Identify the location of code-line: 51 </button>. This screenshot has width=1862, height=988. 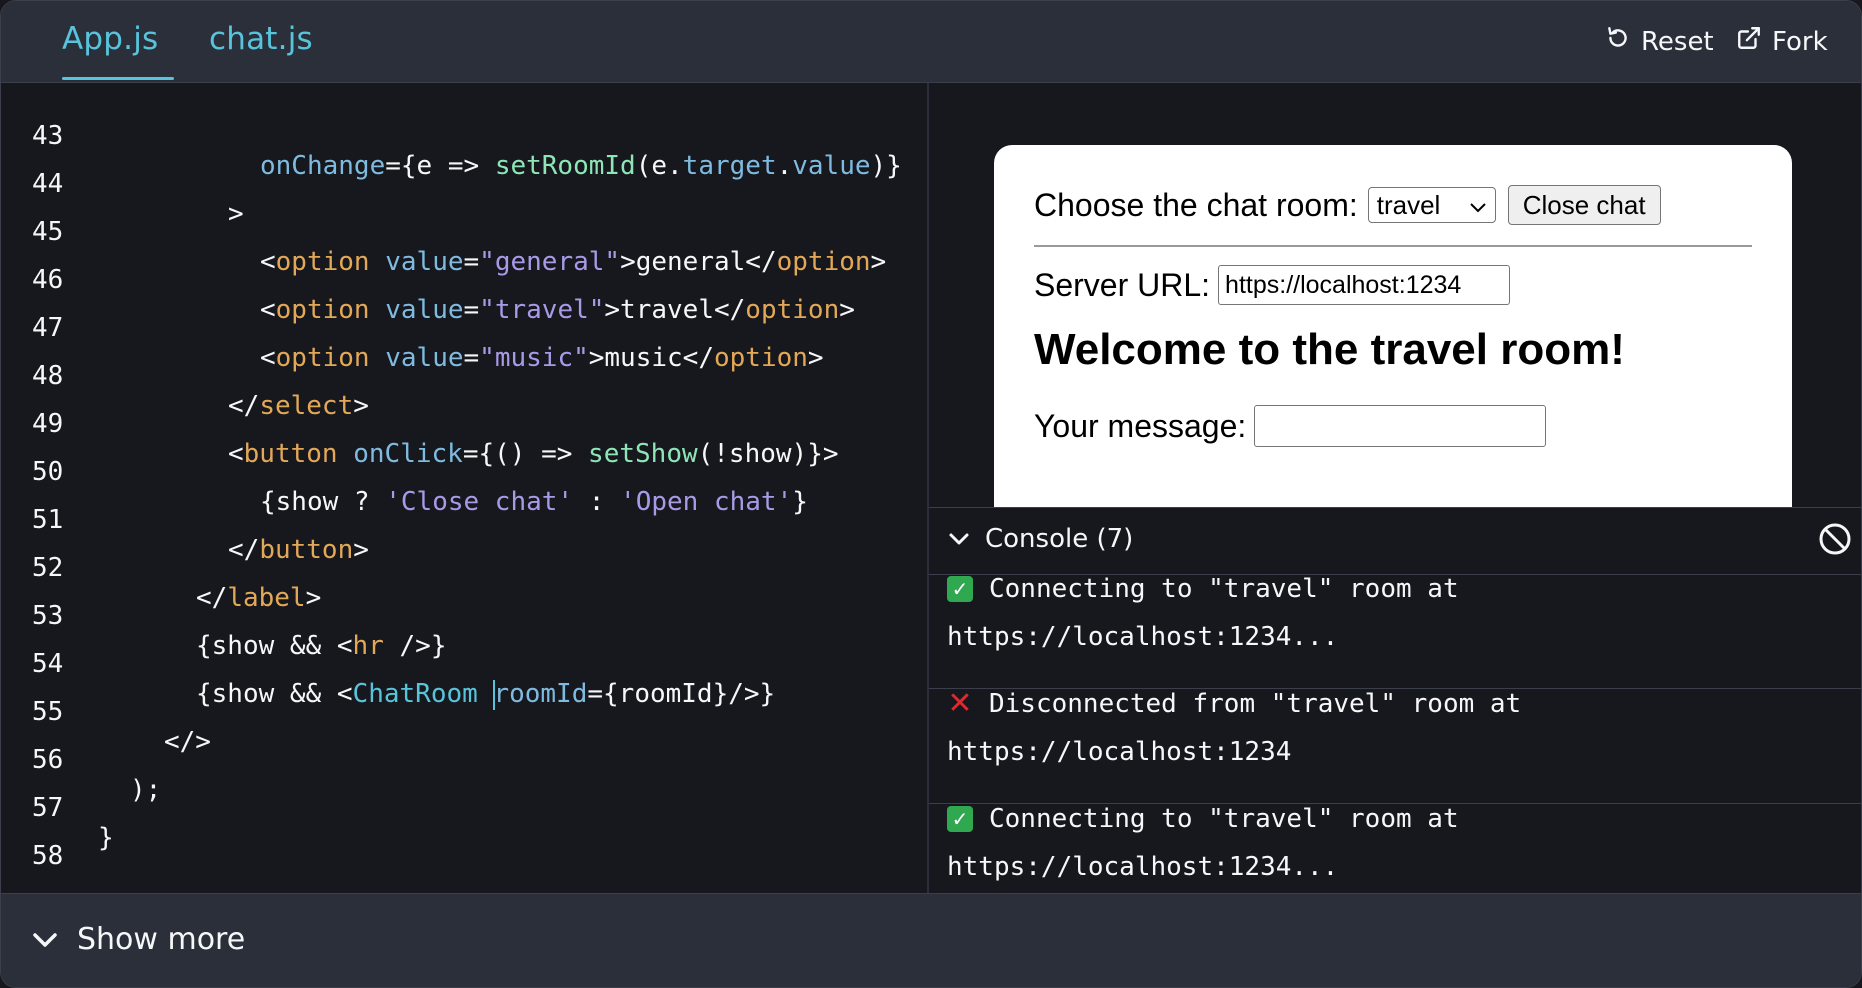
(185, 520).